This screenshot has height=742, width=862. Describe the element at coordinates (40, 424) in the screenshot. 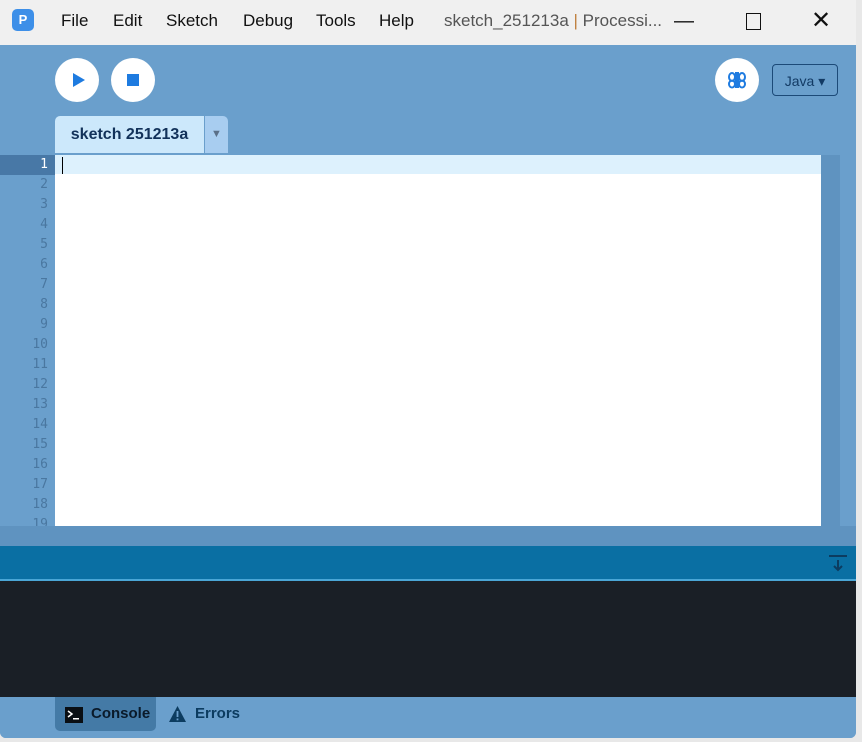

I see `line-number: 14` at that location.